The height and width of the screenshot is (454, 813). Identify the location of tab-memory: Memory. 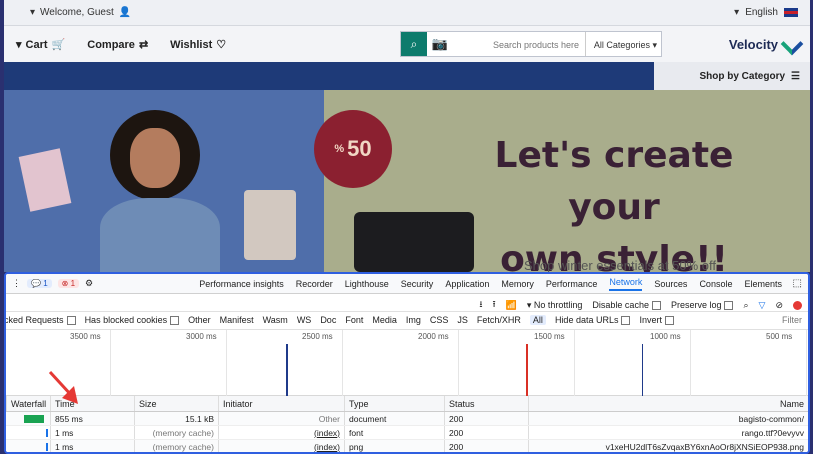
(517, 284).